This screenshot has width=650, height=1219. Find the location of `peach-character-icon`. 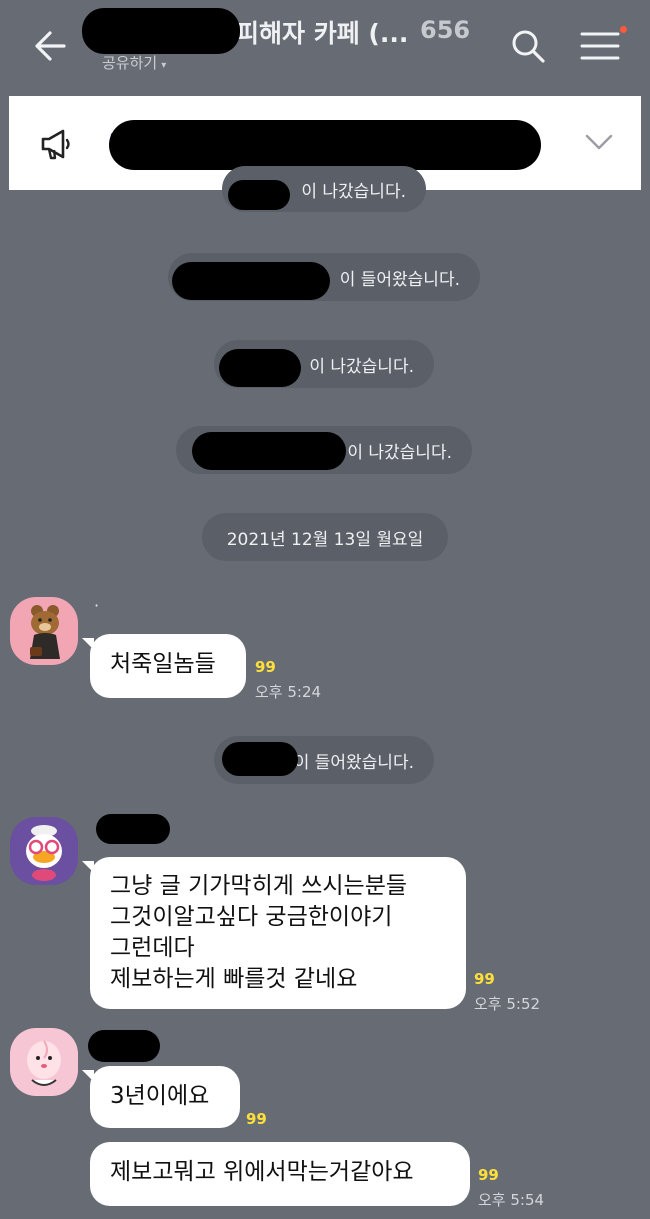

peach-character-icon is located at coordinates (44, 1063).